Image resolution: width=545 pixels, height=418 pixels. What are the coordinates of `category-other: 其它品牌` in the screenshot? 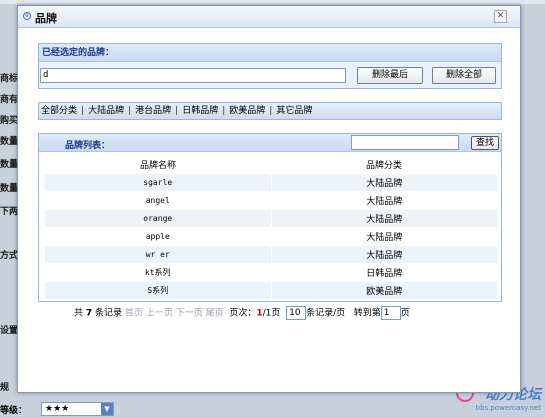 It's located at (294, 111).